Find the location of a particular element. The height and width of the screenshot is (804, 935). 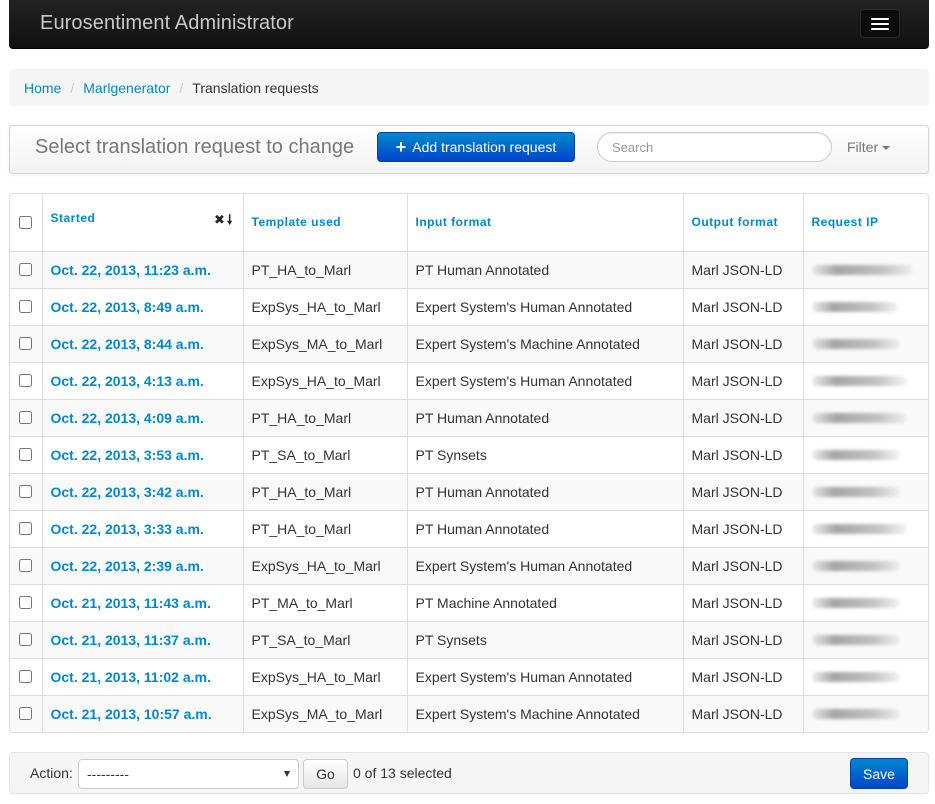

started-link: Oct. 22, 2013, 4:09 a.m. is located at coordinates (127, 418).